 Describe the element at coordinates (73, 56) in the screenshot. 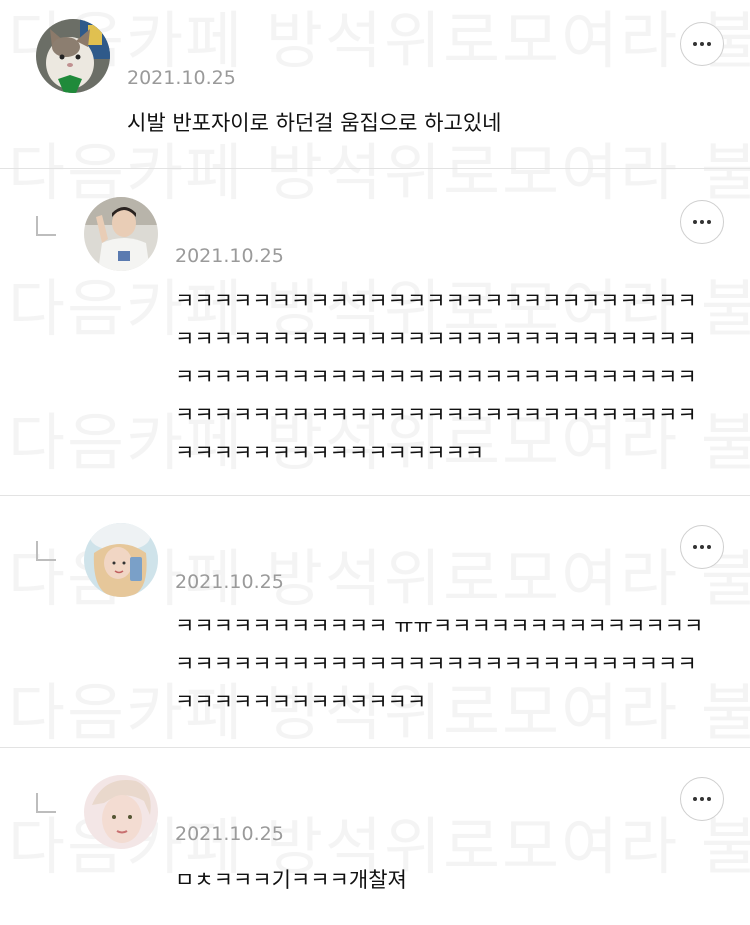

I see `avatar-cat` at that location.